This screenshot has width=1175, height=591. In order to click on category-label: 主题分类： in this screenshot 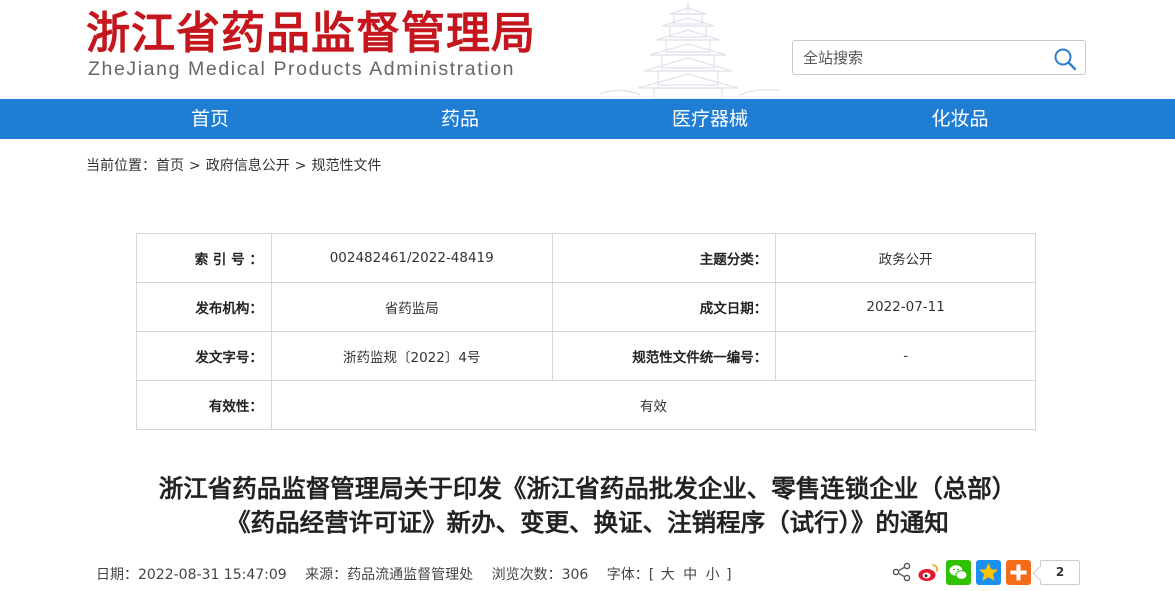, I will do `click(664, 258)`.